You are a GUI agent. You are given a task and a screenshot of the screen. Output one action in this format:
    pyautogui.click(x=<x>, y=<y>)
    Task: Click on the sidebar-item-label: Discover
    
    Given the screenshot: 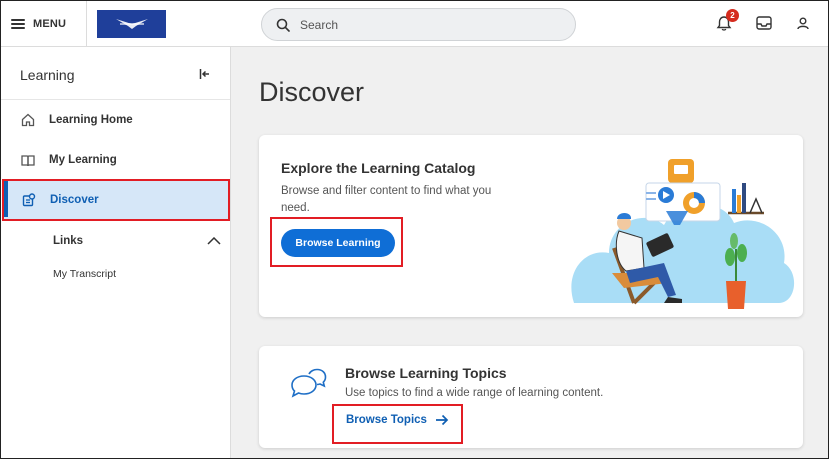 What is the action you would take?
    pyautogui.click(x=74, y=200)
    